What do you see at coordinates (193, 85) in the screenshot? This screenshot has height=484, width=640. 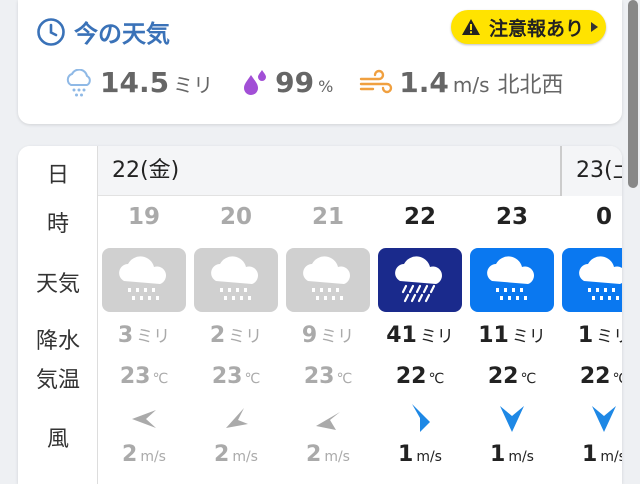 I see `precip-unit: ミリ` at bounding box center [193, 85].